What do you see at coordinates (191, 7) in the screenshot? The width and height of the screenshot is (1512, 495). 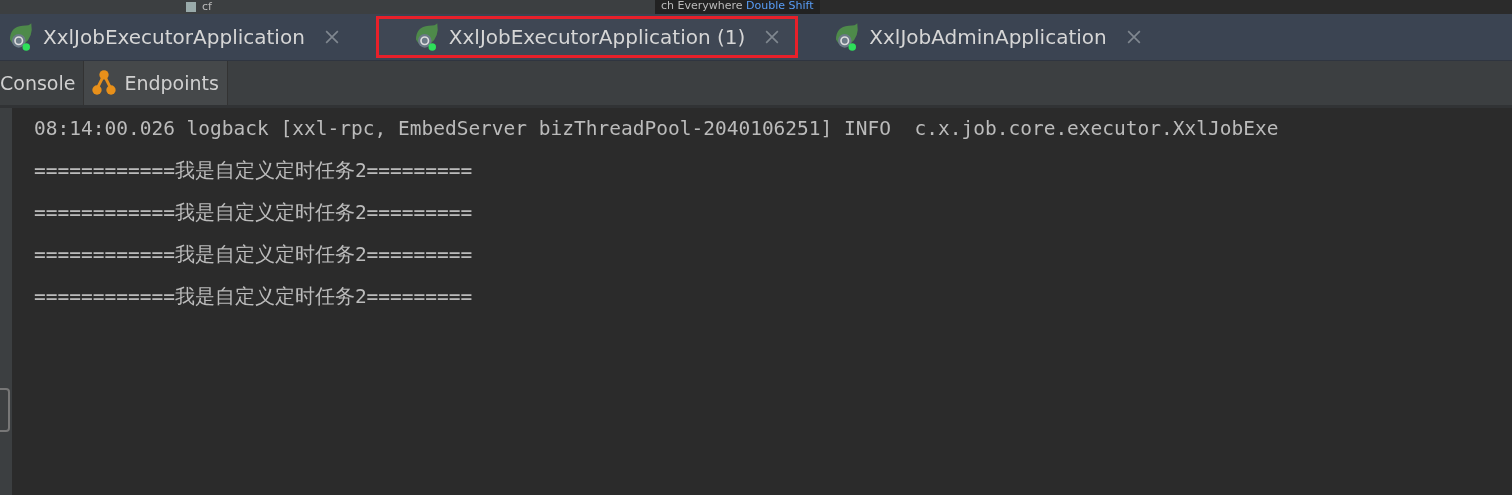 I see `file-icon` at bounding box center [191, 7].